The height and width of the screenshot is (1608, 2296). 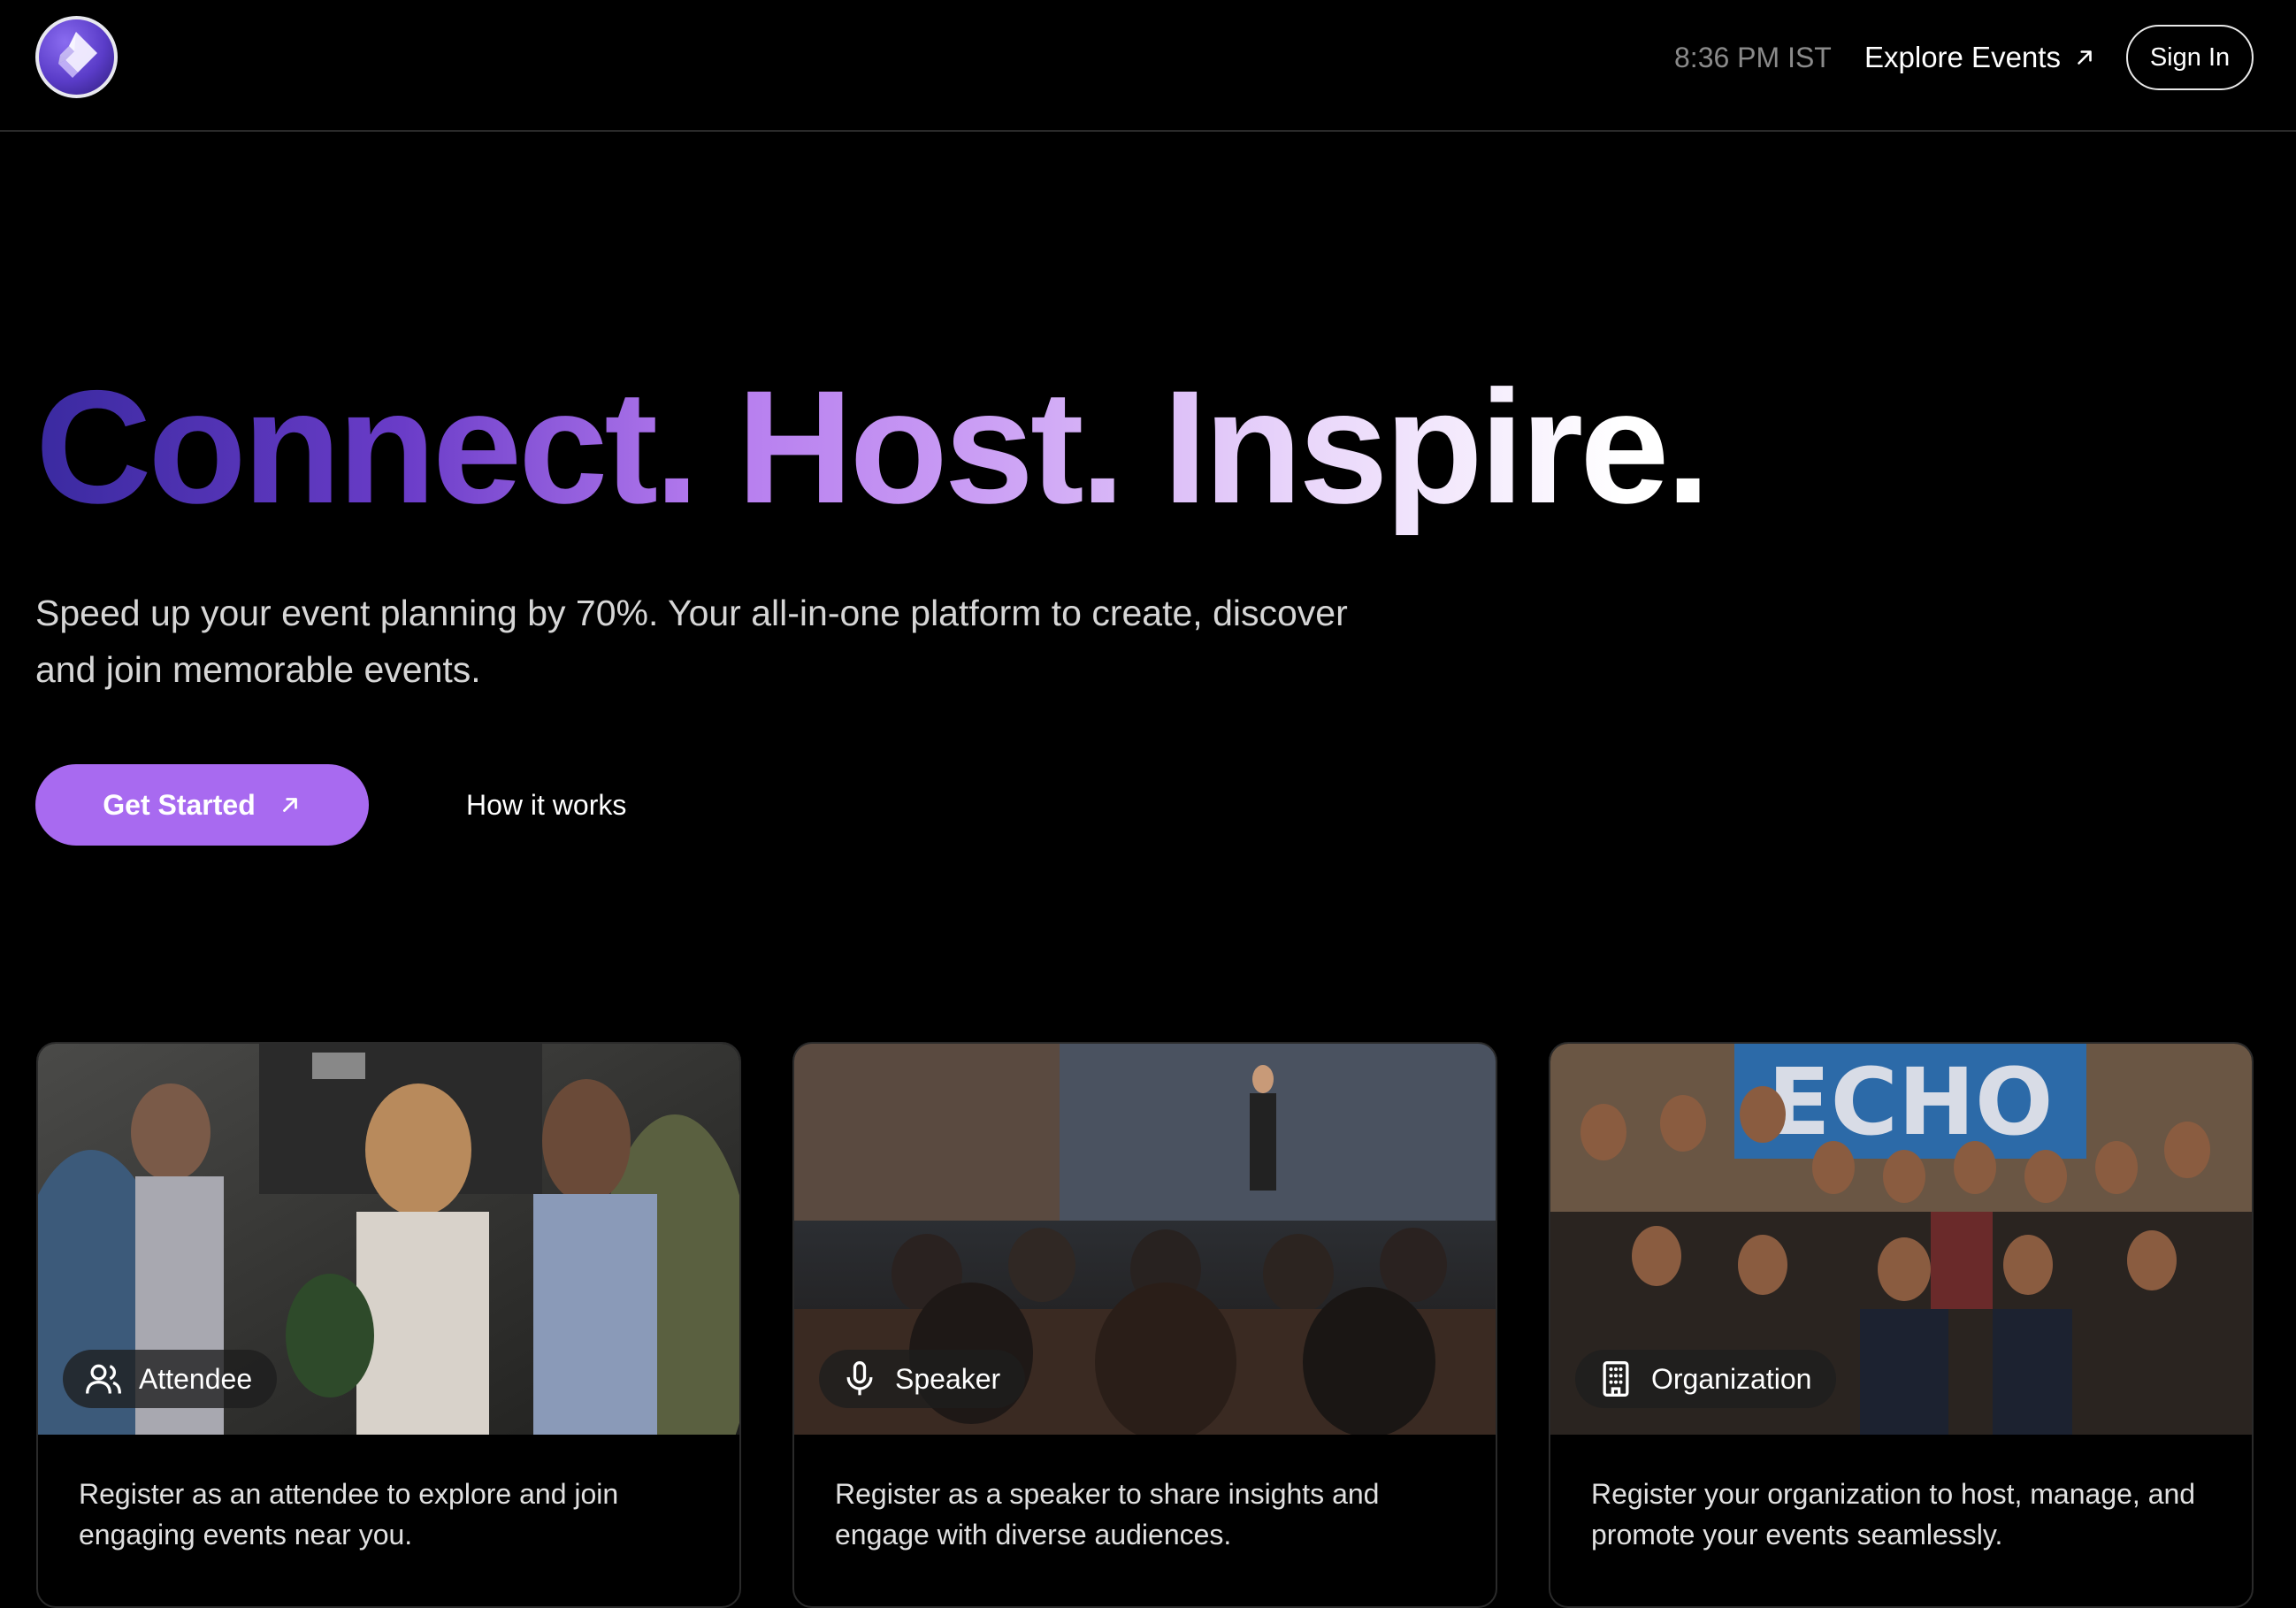 I want to click on echo-banner-text: ECHO, so click(x=1911, y=1102).